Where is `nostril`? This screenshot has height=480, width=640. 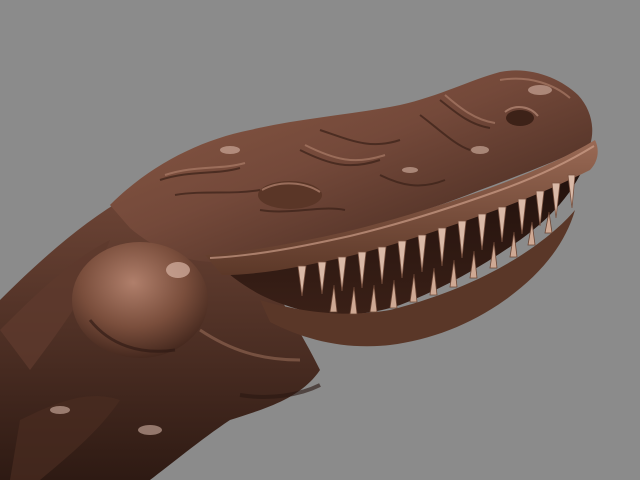 nostril is located at coordinates (520, 118).